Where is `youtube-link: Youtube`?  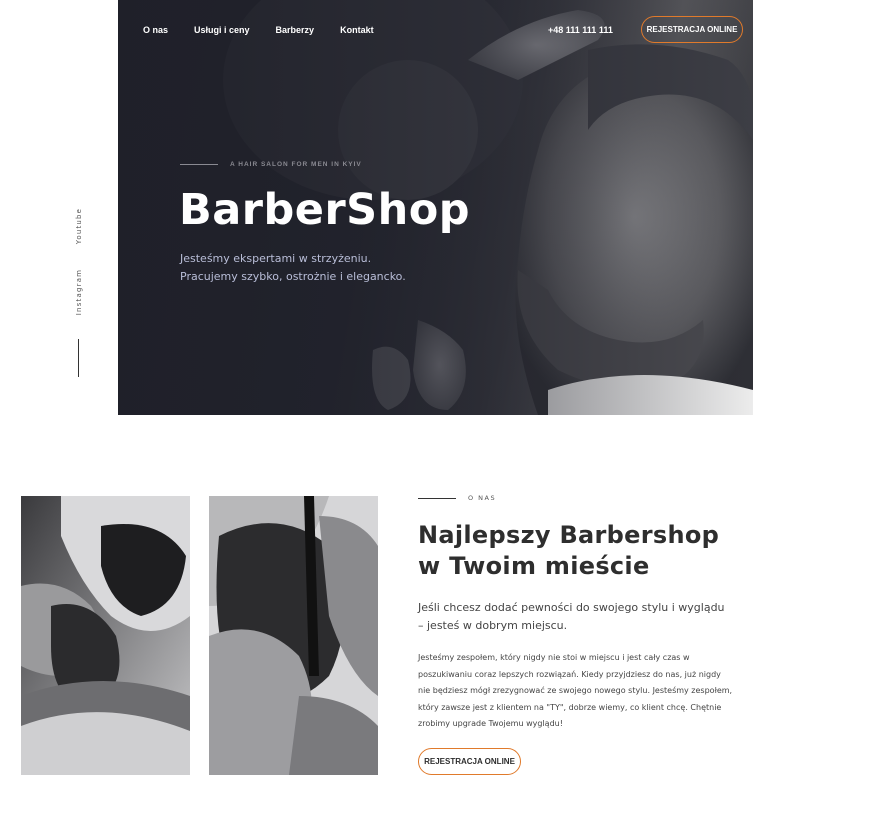
youtube-link: Youtube is located at coordinates (79, 226).